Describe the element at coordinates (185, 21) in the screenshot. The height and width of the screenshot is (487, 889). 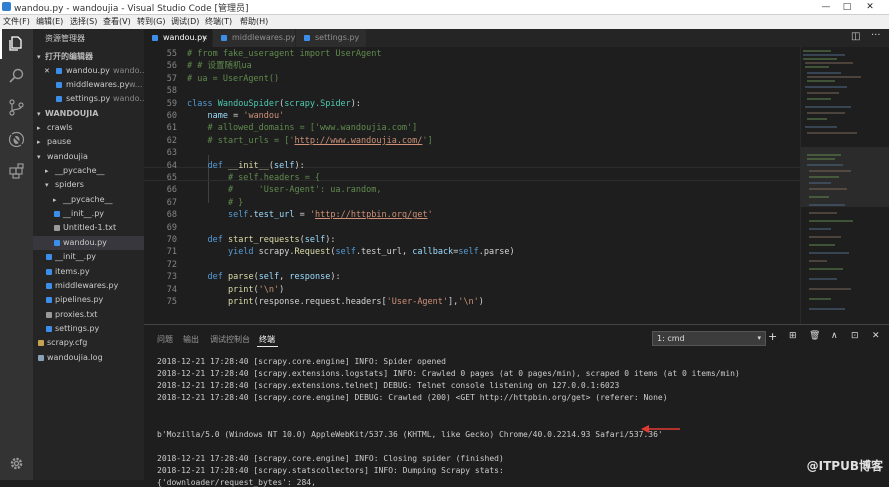
I see `menu-debug: 调试(D)` at that location.